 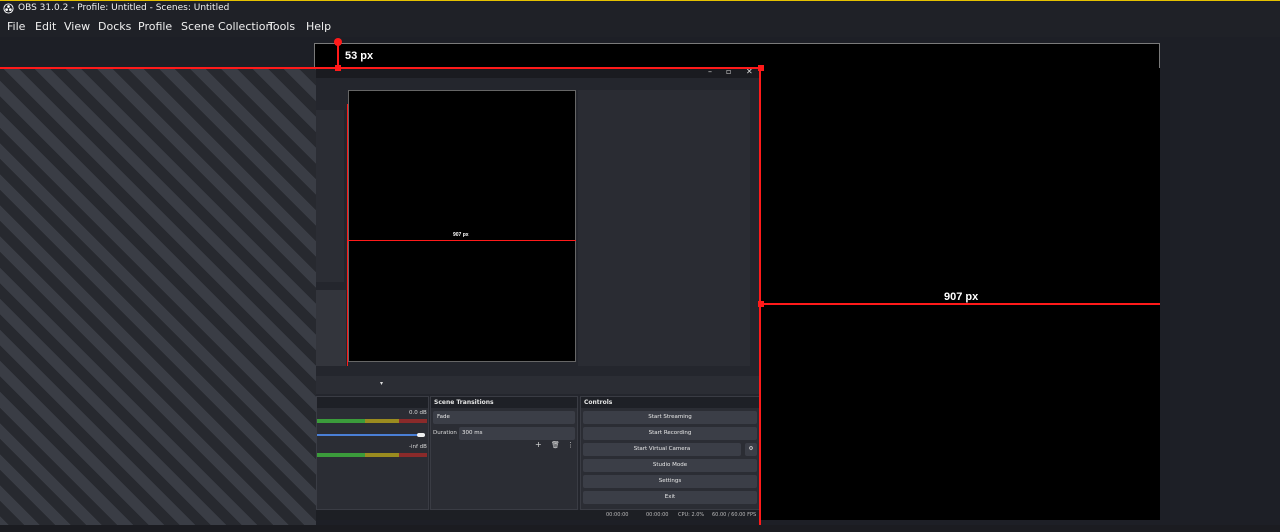 I want to click on more-icon: ⋮, so click(x=570, y=445).